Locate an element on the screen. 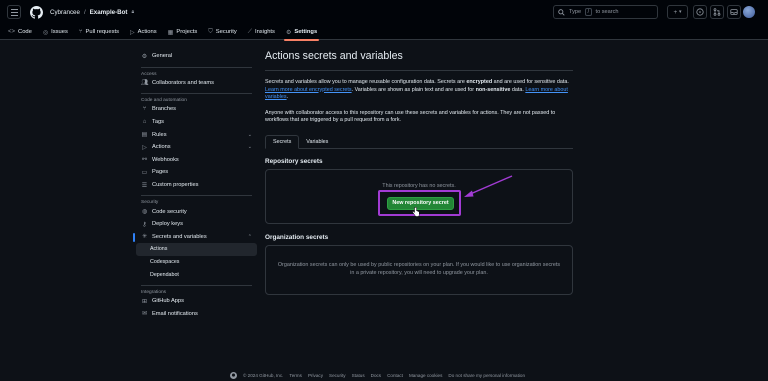 The image size is (768, 381). sidebar-item-label: Collaborators and teams is located at coordinates (183, 82).